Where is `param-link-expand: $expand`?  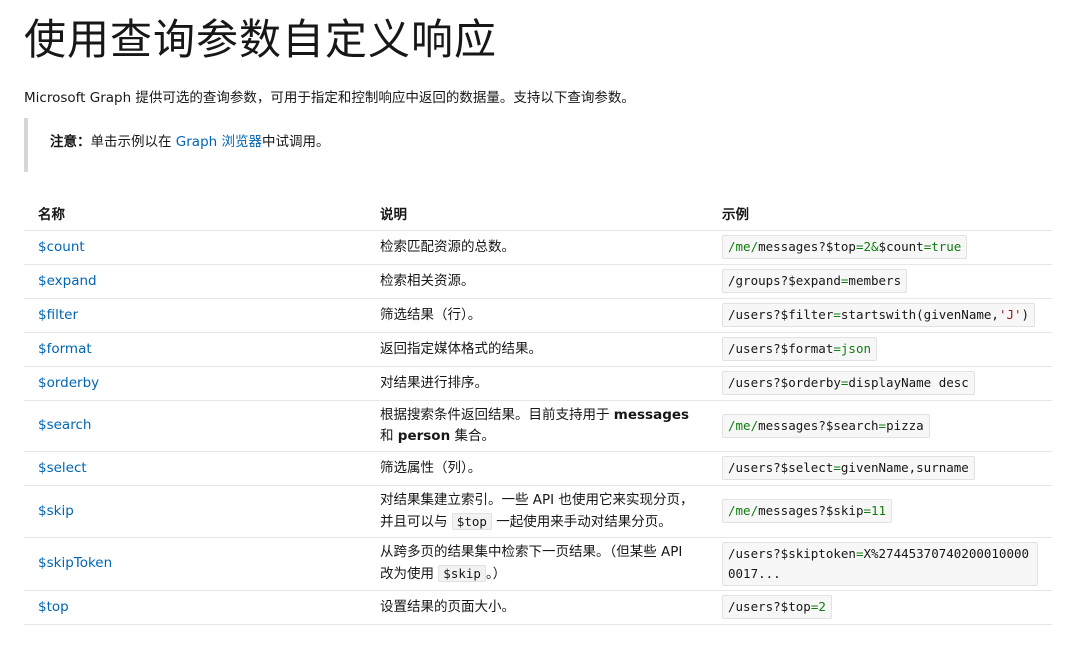 param-link-expand: $expand is located at coordinates (67, 281).